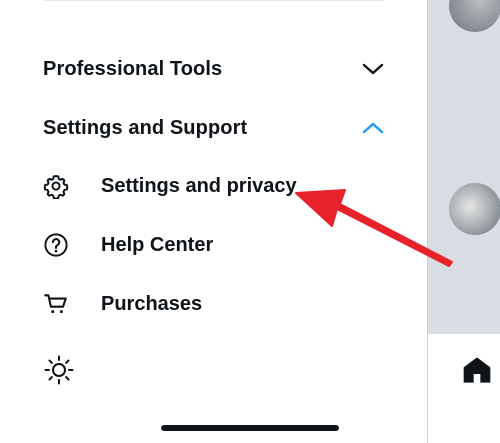 This screenshot has height=443, width=500. I want to click on menu-item-purchases: Purchases, so click(193, 304).